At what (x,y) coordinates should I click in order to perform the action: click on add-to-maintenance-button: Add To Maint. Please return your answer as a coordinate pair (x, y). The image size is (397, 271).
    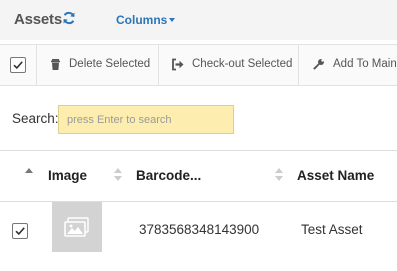
    Looking at the image, I should click on (347, 65).